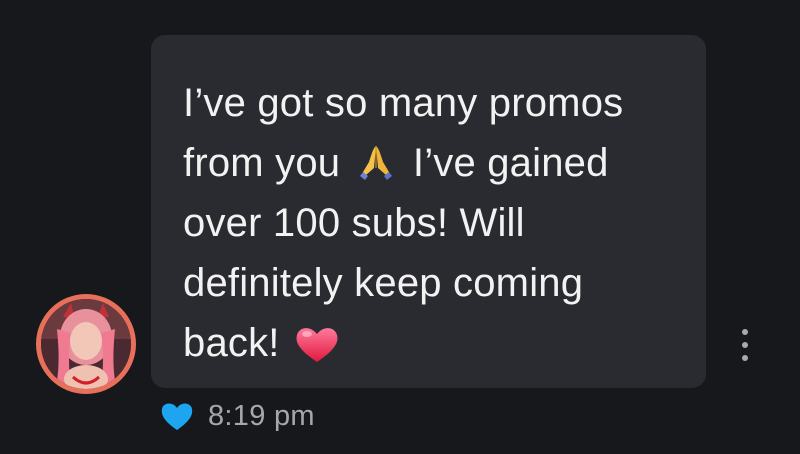 This screenshot has height=454, width=800. I want to click on avatar, so click(86, 344).